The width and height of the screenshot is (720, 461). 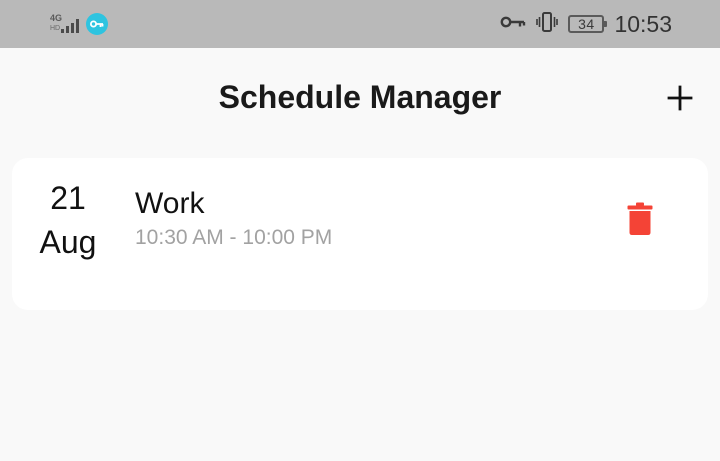 I want to click on plus-icon, so click(x=680, y=98).